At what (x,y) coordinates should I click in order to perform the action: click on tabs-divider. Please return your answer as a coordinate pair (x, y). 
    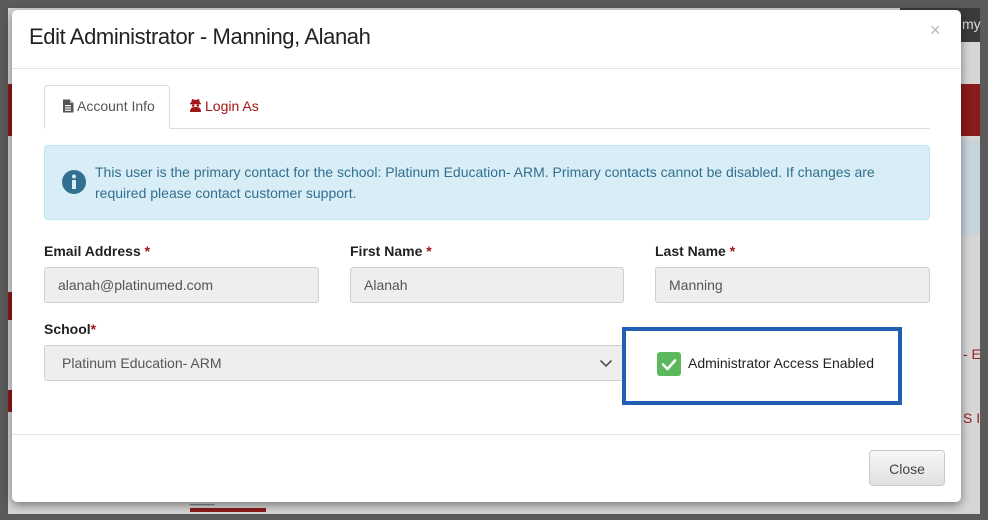
    Looking at the image, I should click on (487, 128).